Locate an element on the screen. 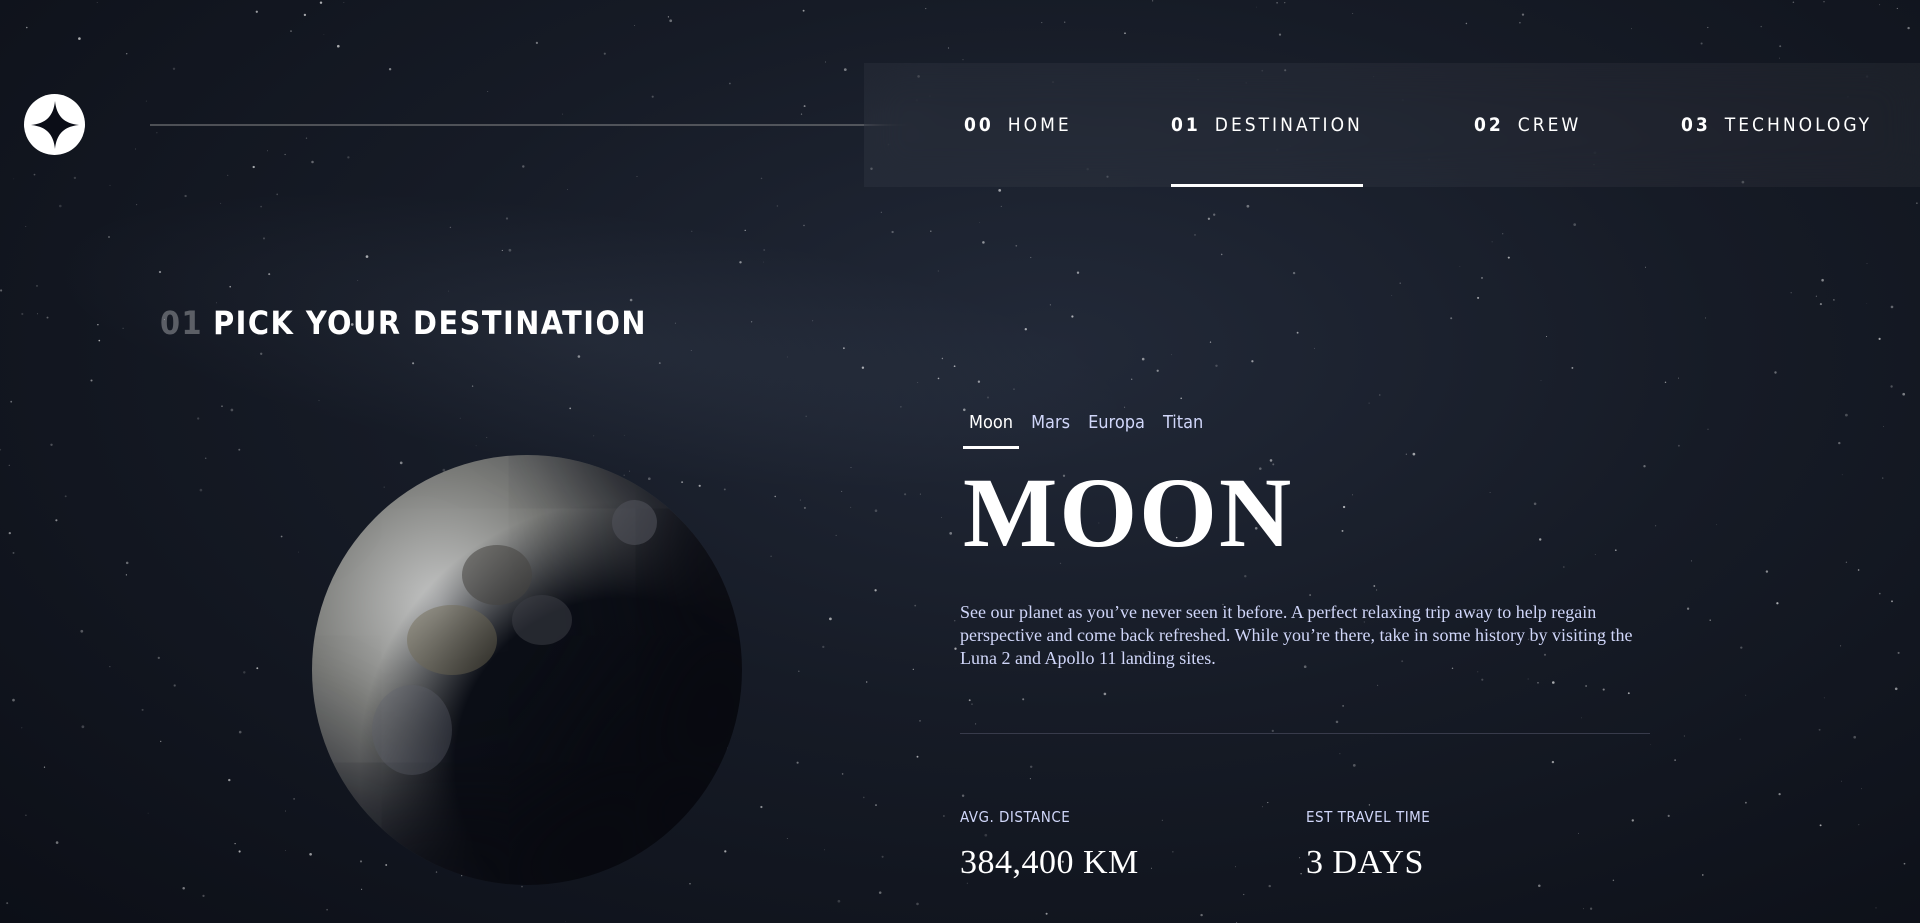  tab-europa: Europa is located at coordinates (1116, 427).